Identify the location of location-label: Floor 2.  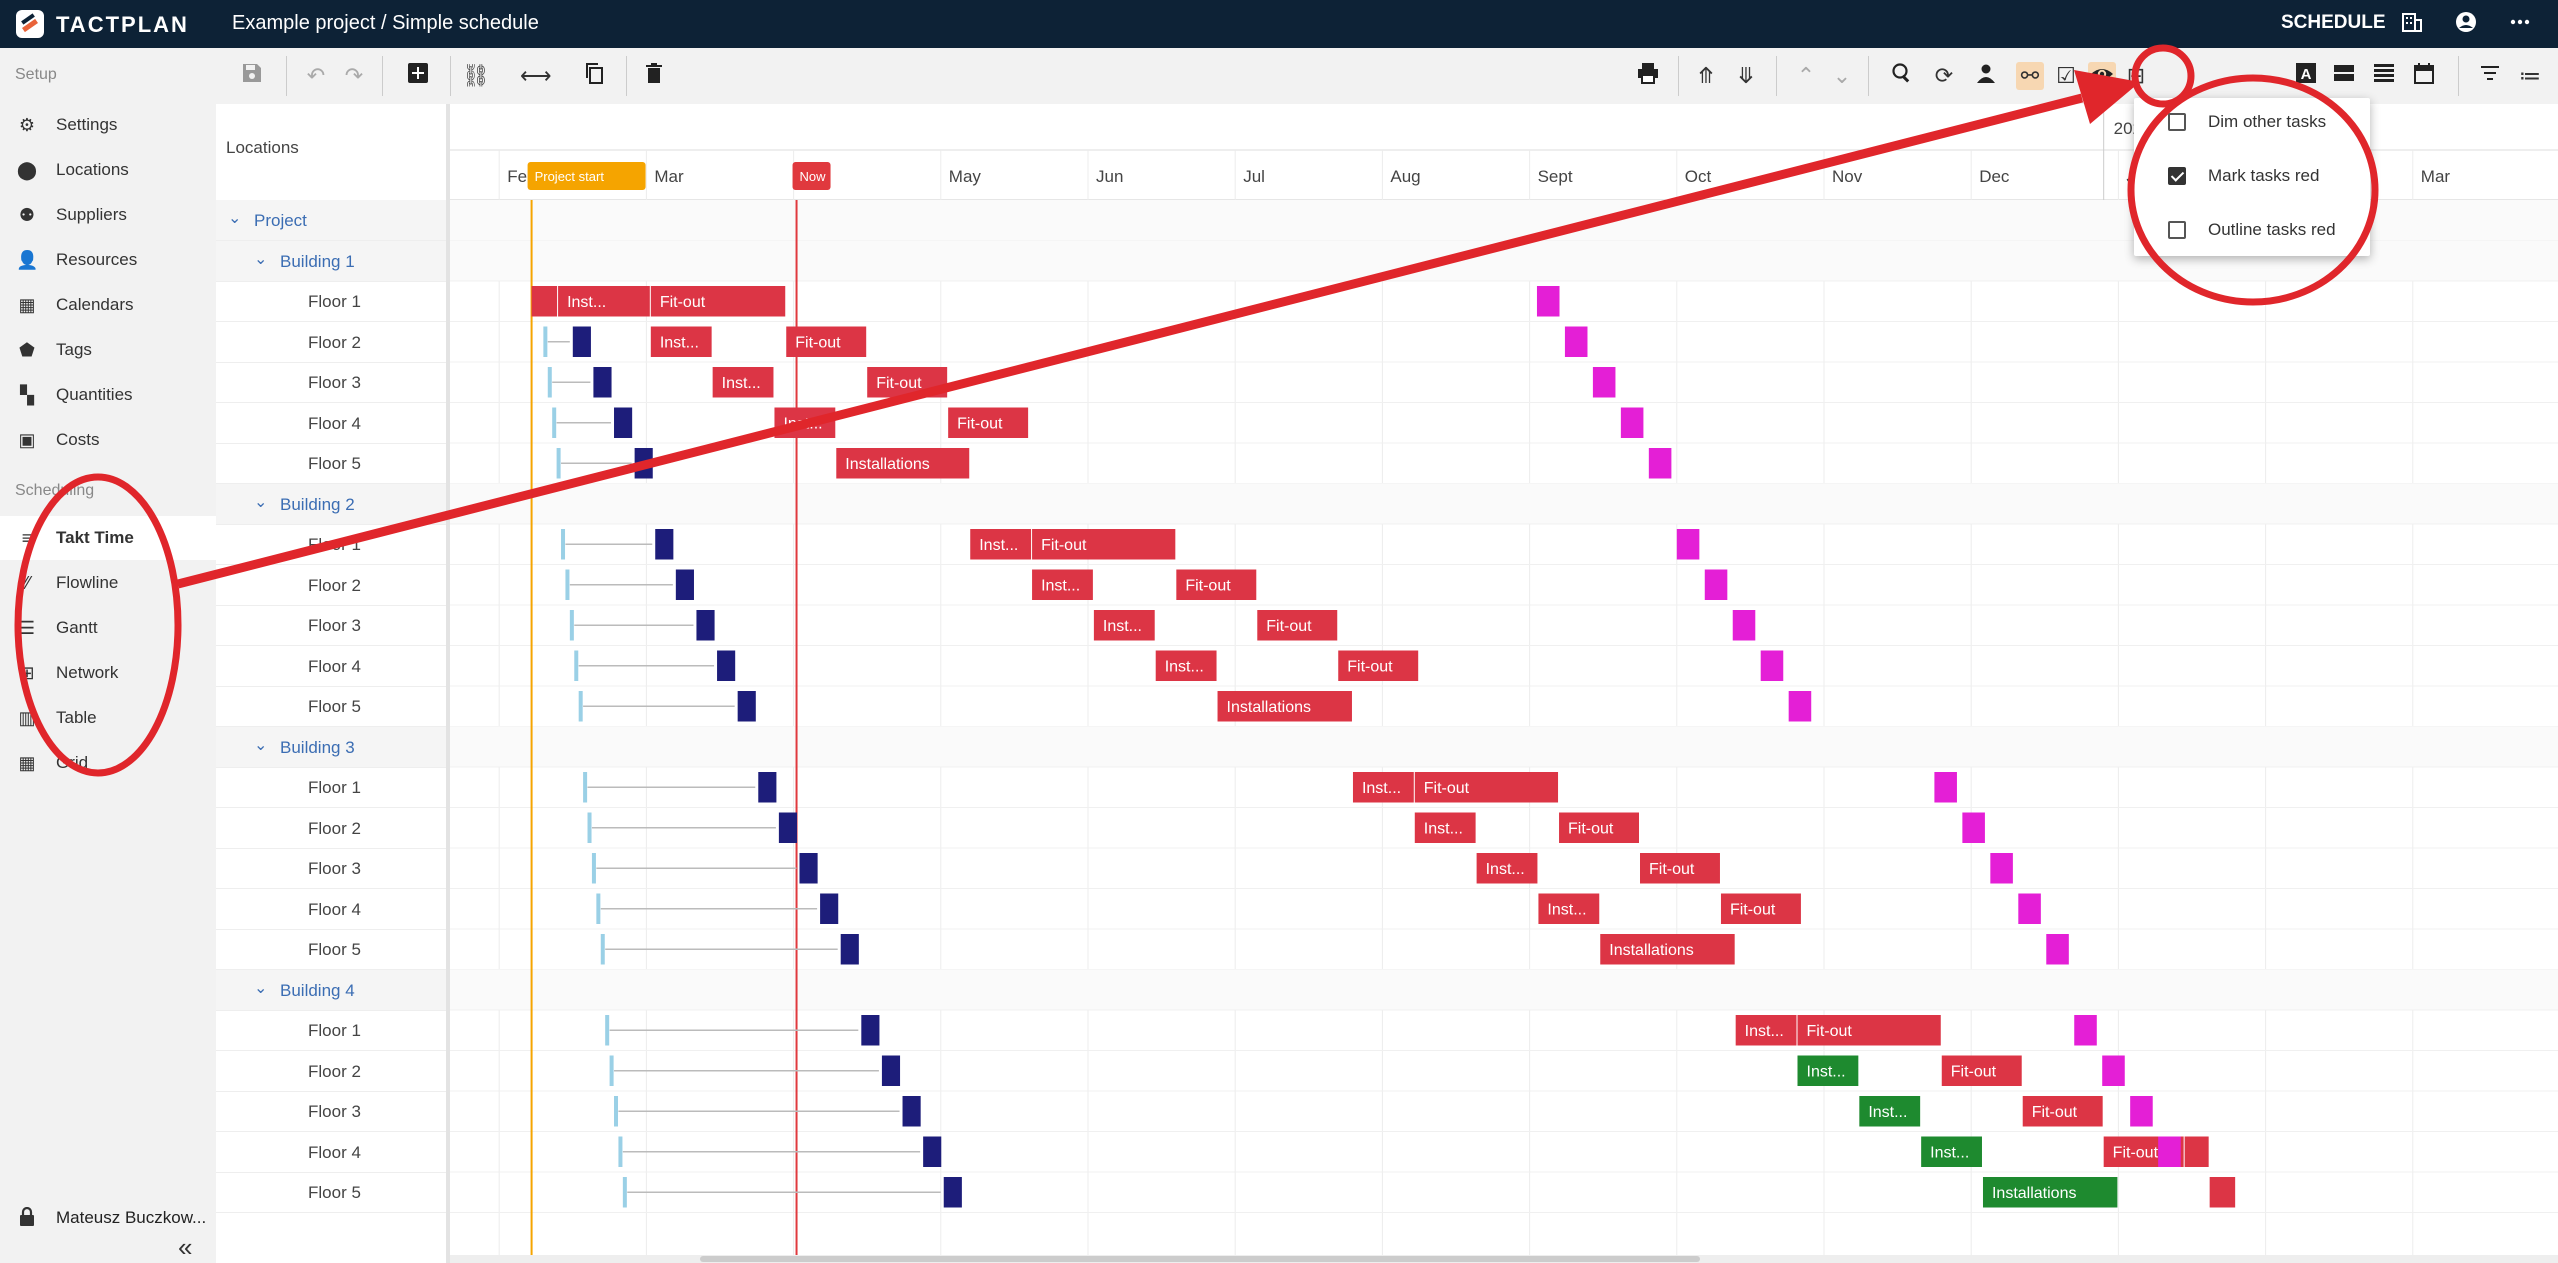
(334, 342).